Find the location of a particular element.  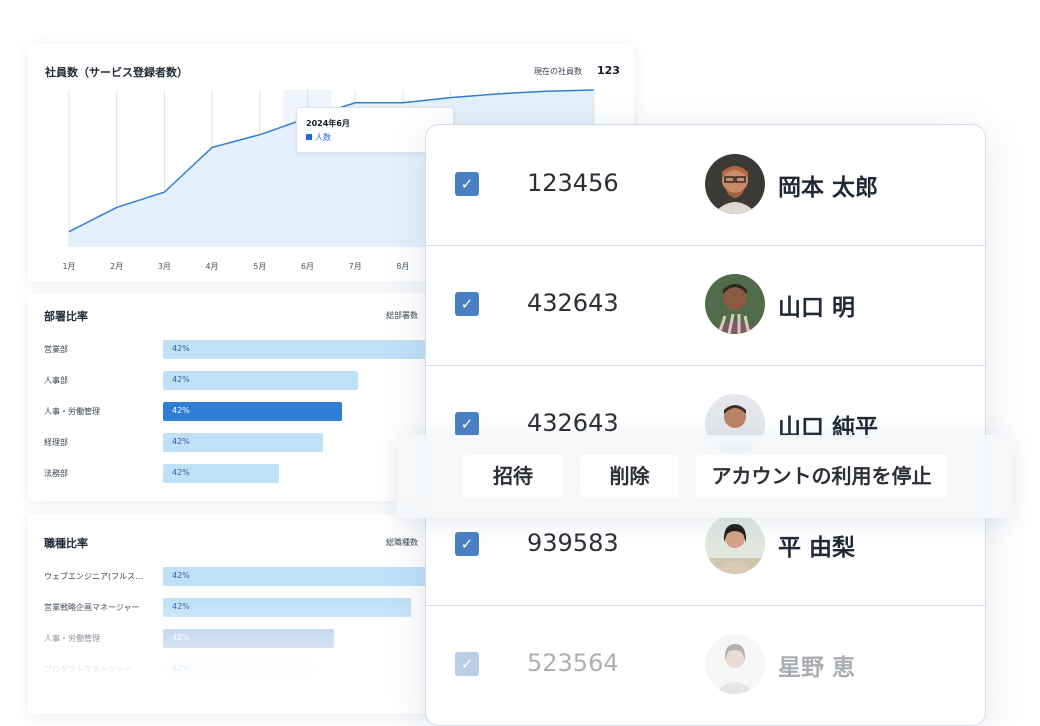

job-ratio-title: 職種比率 is located at coordinates (66, 543).